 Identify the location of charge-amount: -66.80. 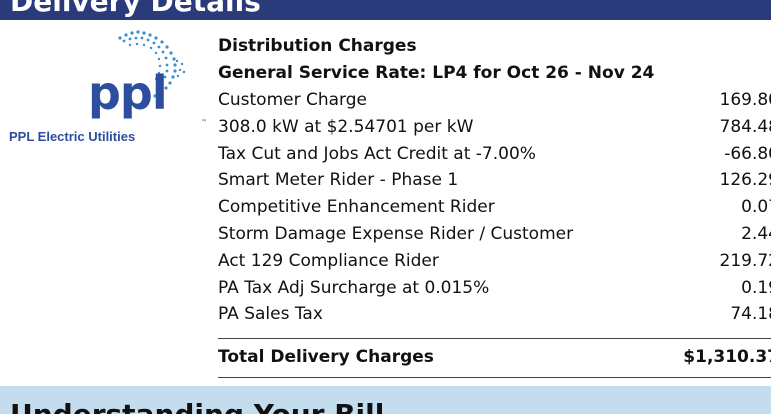
(747, 153).